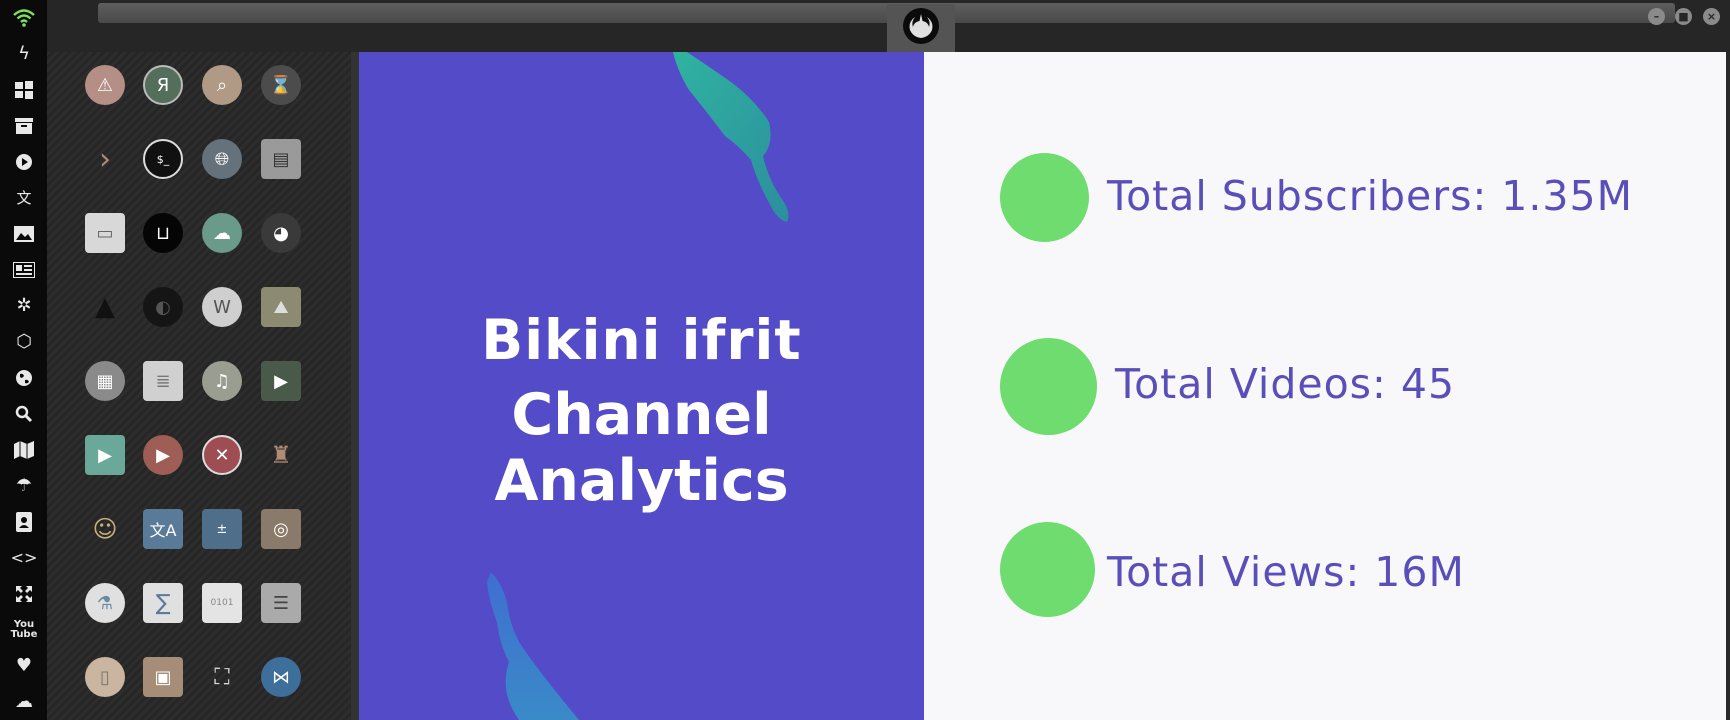  What do you see at coordinates (24, 234) in the screenshot?
I see `image-icon` at bounding box center [24, 234].